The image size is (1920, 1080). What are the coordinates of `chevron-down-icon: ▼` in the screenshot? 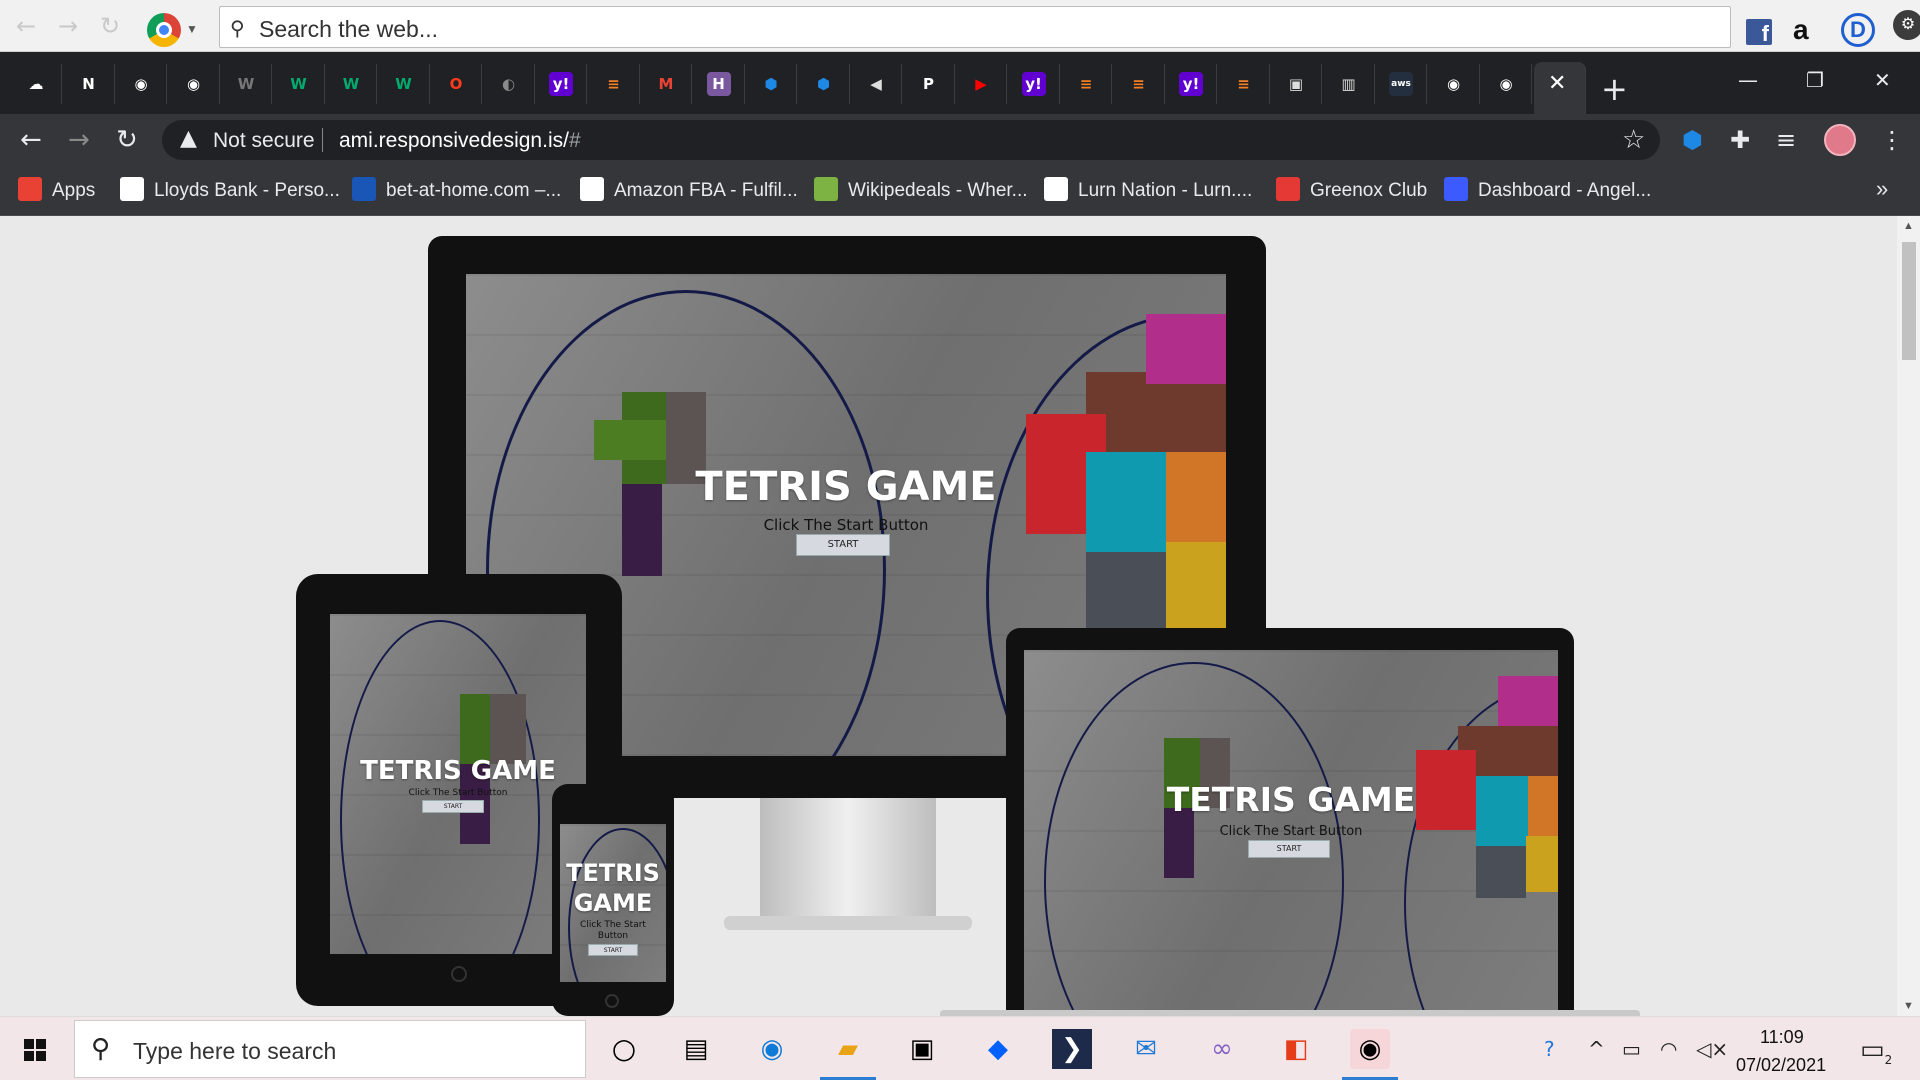 It's located at (192, 29).